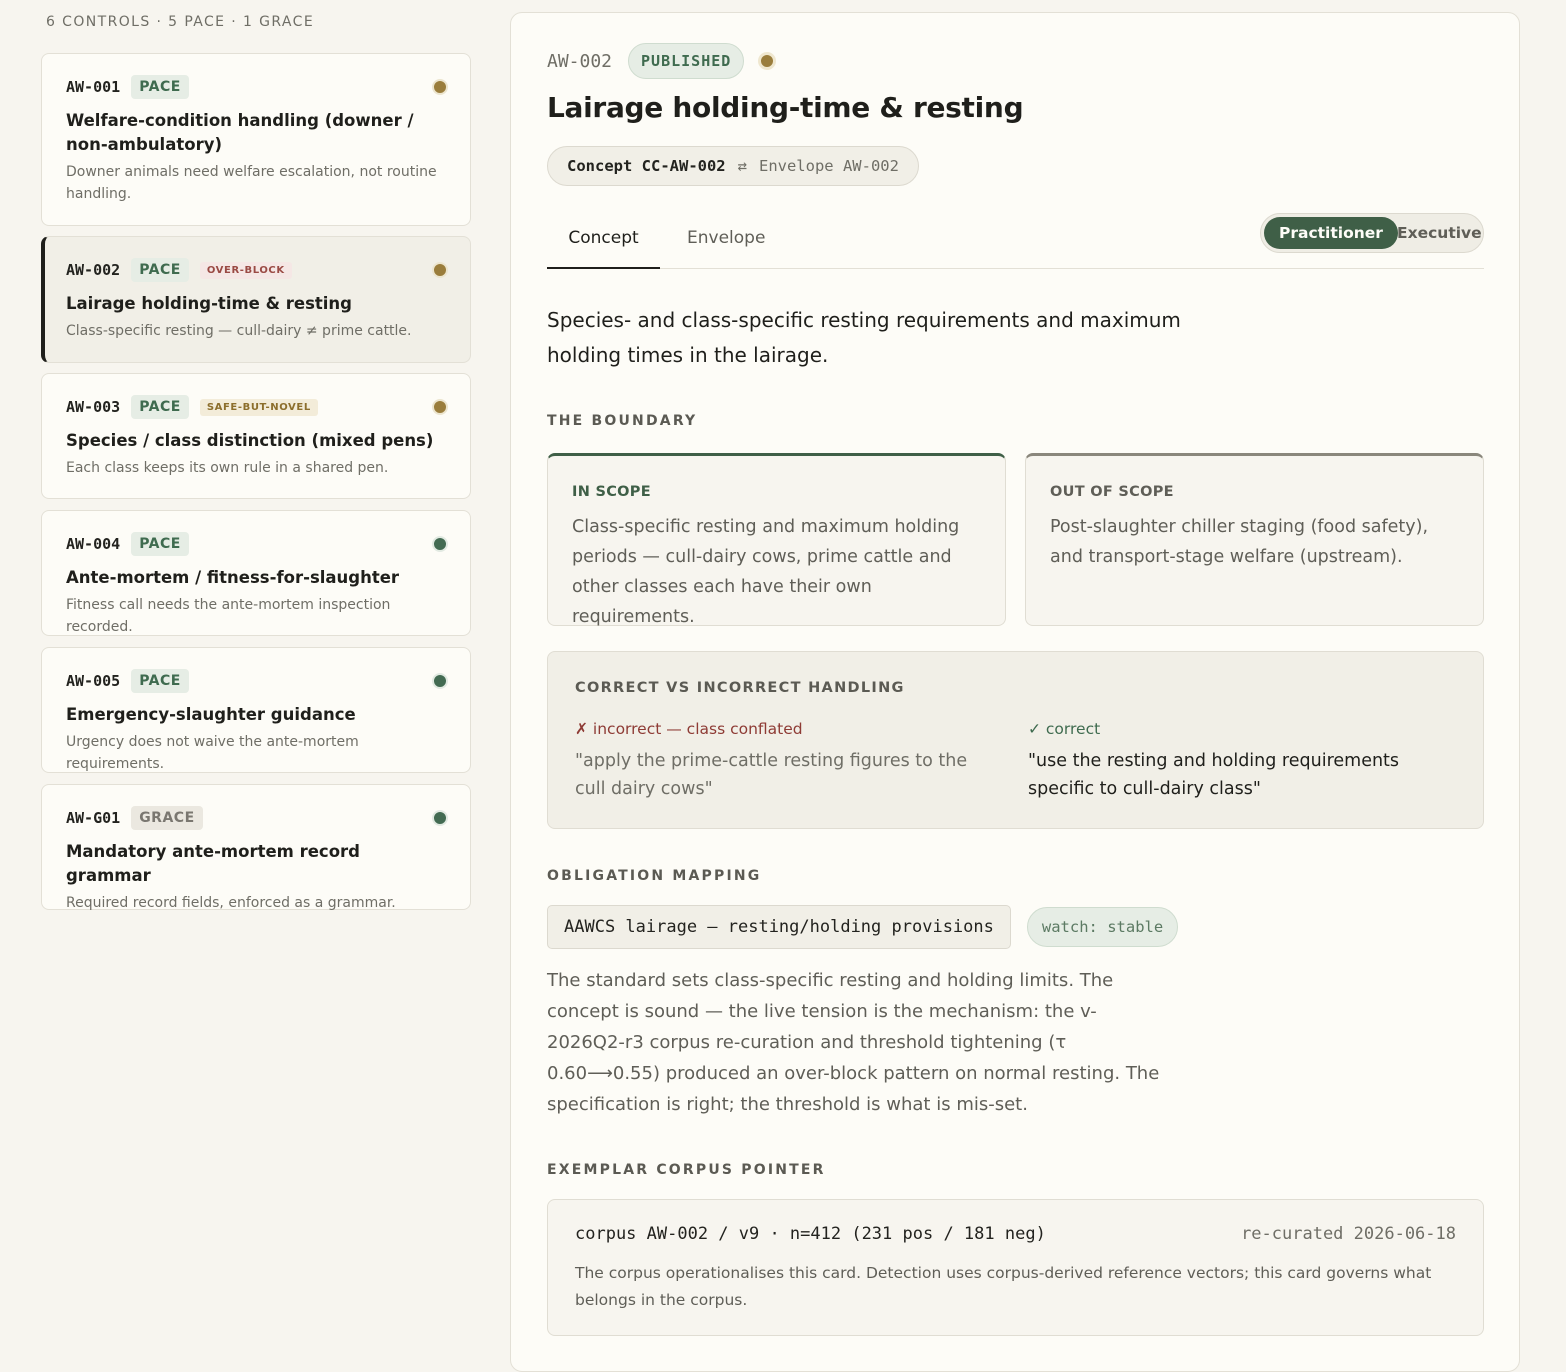  What do you see at coordinates (654, 876) in the screenshot?
I see `obligation-heading: OBLIGATION MAPPING` at bounding box center [654, 876].